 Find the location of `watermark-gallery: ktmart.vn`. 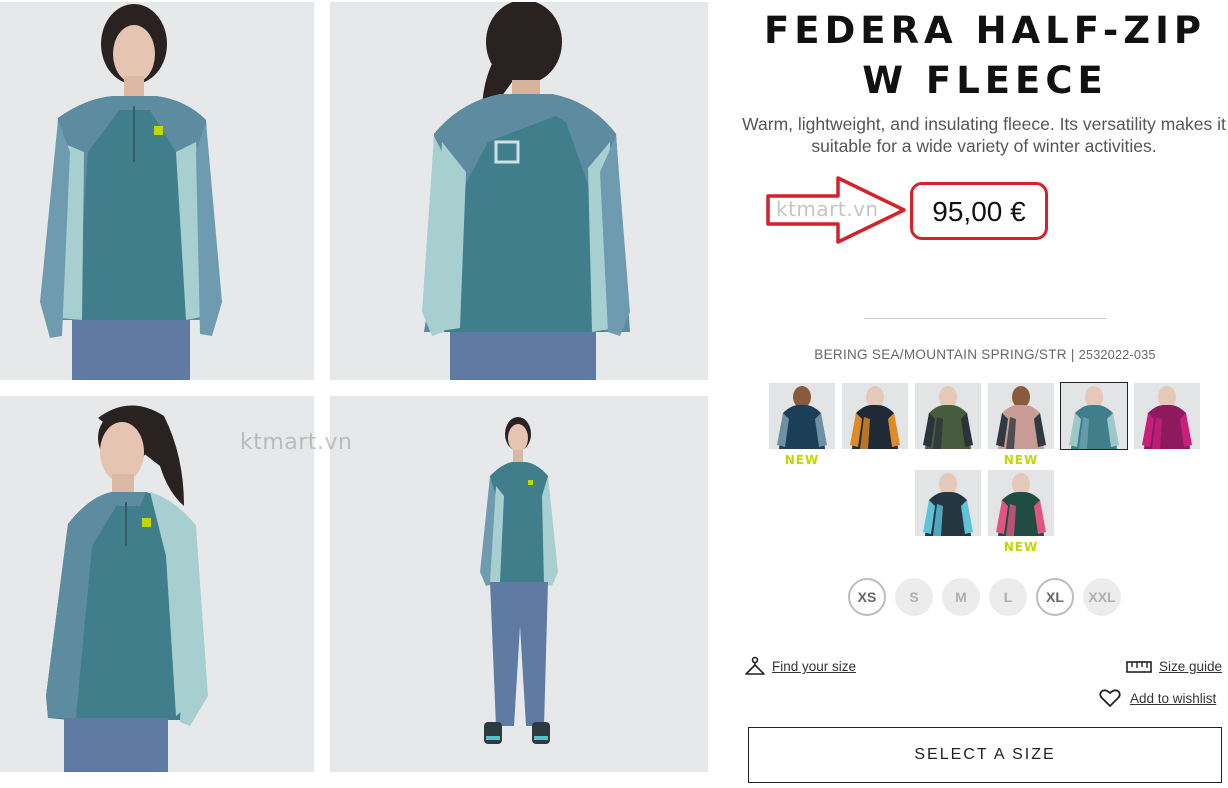

watermark-gallery: ktmart.vn is located at coordinates (296, 442).